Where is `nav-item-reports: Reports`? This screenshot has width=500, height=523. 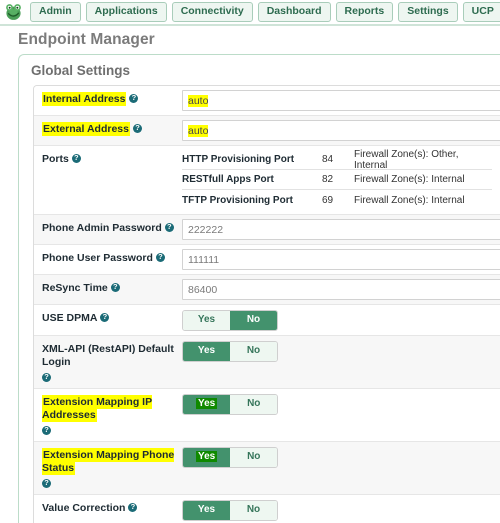 nav-item-reports: Reports is located at coordinates (364, 12).